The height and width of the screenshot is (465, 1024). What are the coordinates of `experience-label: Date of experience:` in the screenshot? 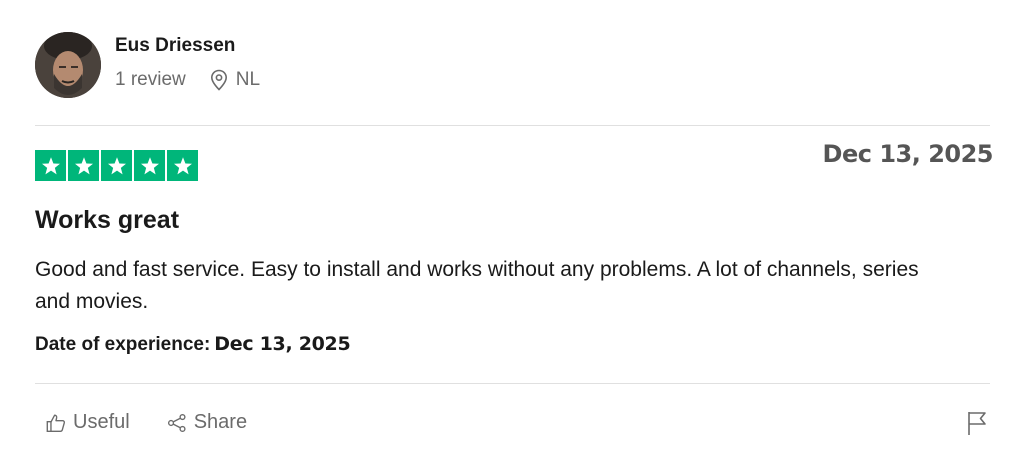 It's located at (123, 344).